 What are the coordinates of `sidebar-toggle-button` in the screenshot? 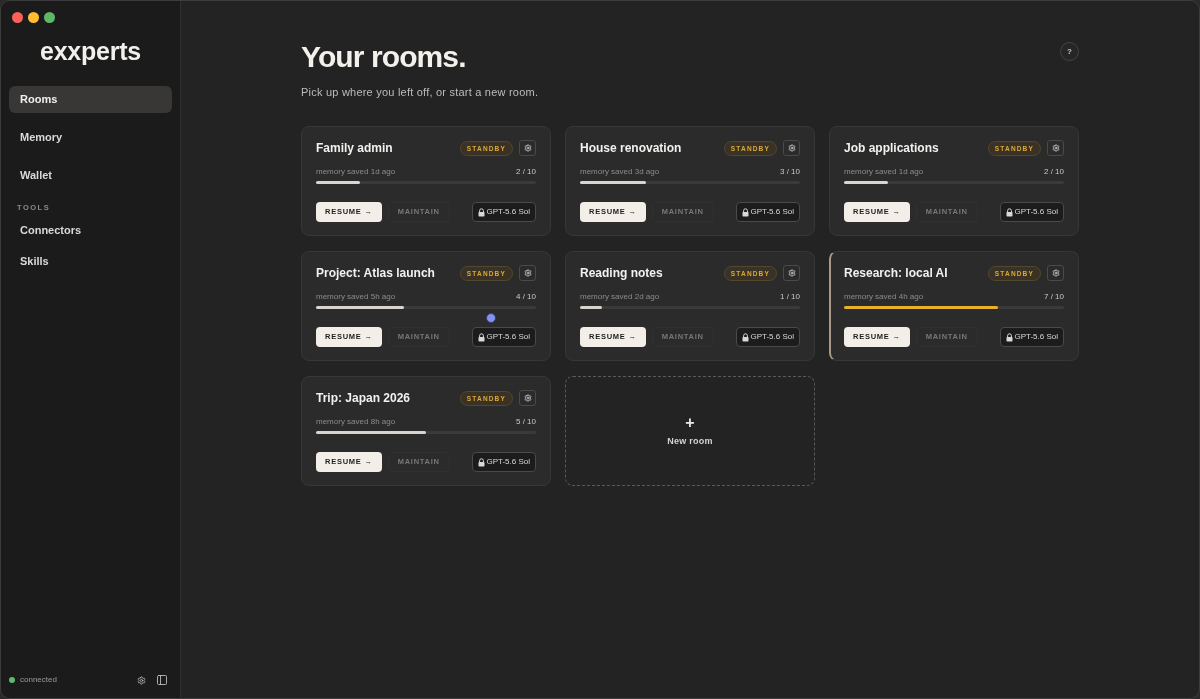 It's located at (162, 680).